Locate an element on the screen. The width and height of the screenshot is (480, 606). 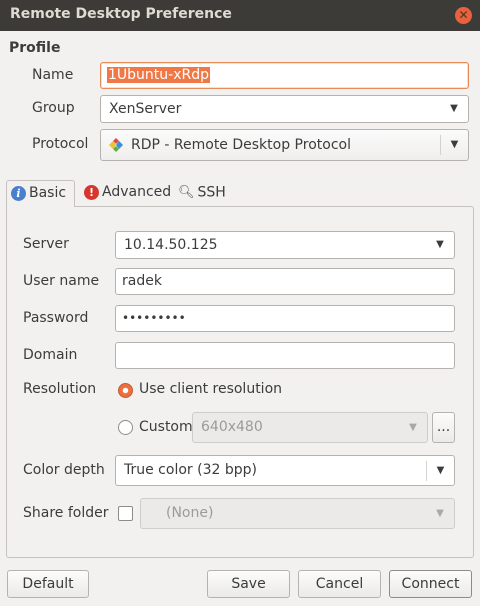
domain-field is located at coordinates (285, 355).